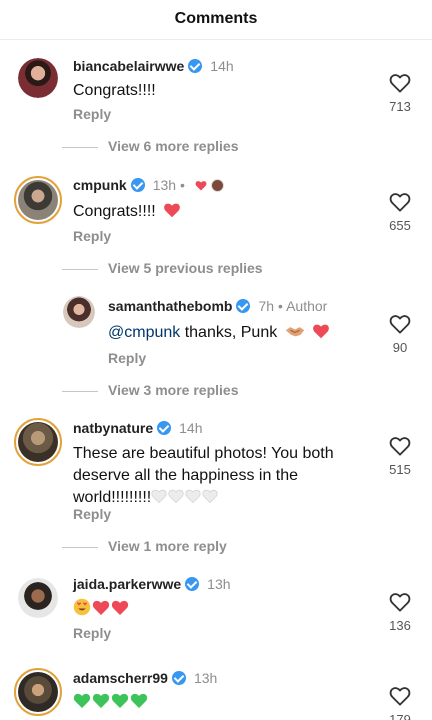 Image resolution: width=432 pixels, height=720 pixels. I want to click on view-more-label: View 3 more replies, so click(173, 390).